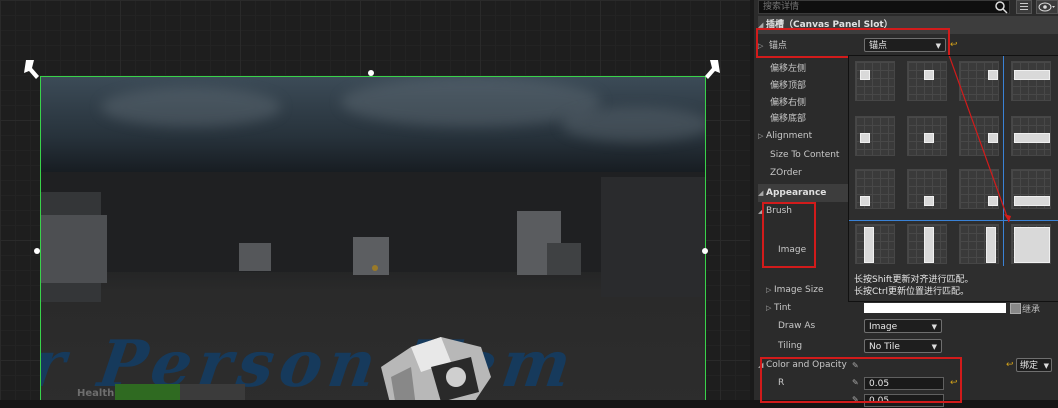 This screenshot has width=1058, height=408. Describe the element at coordinates (797, 326) in the screenshot. I see `draw-as-label: Draw As` at that location.